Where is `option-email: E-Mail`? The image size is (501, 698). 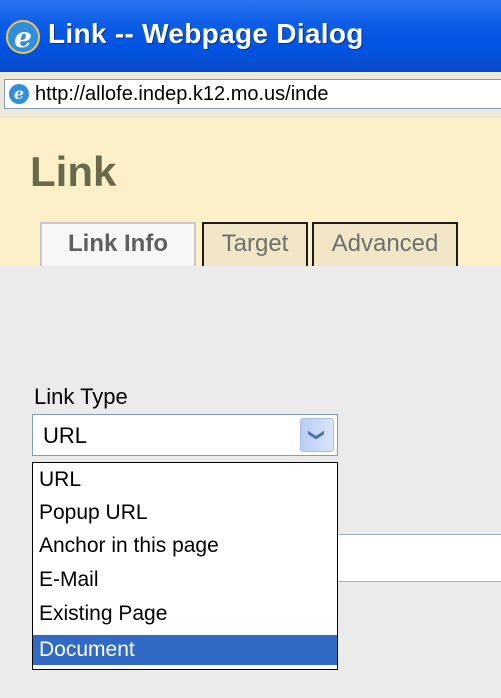
option-email: E-Mail is located at coordinates (185, 580).